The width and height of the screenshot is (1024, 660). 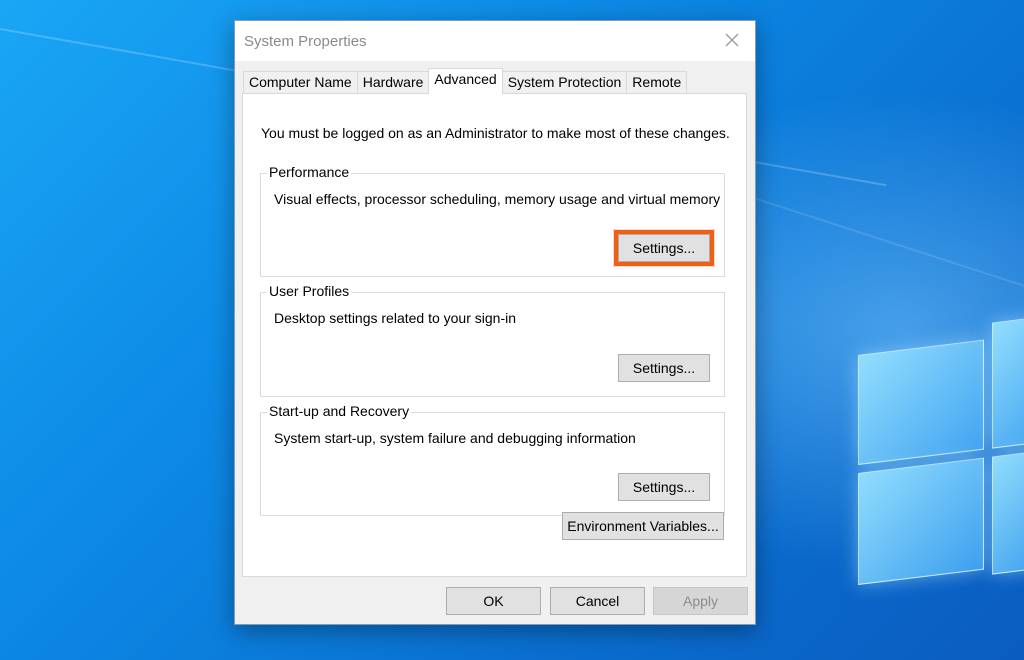 I want to click on tab-system-protection: System Protection, so click(x=564, y=82).